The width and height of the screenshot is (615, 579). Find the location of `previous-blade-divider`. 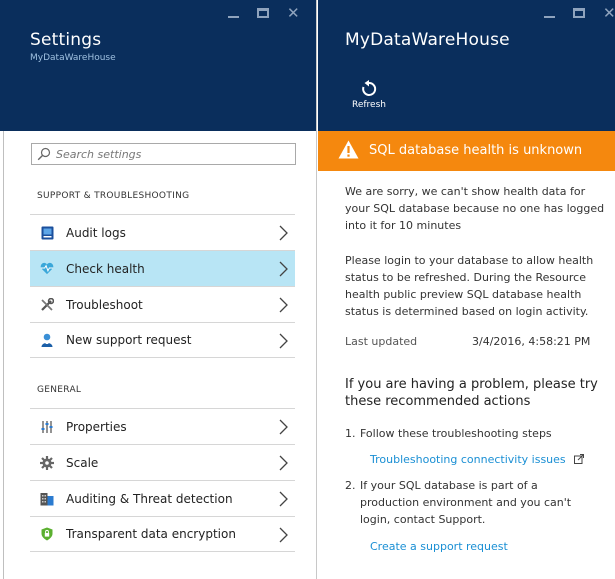

previous-blade-divider is located at coordinates (3, 355).